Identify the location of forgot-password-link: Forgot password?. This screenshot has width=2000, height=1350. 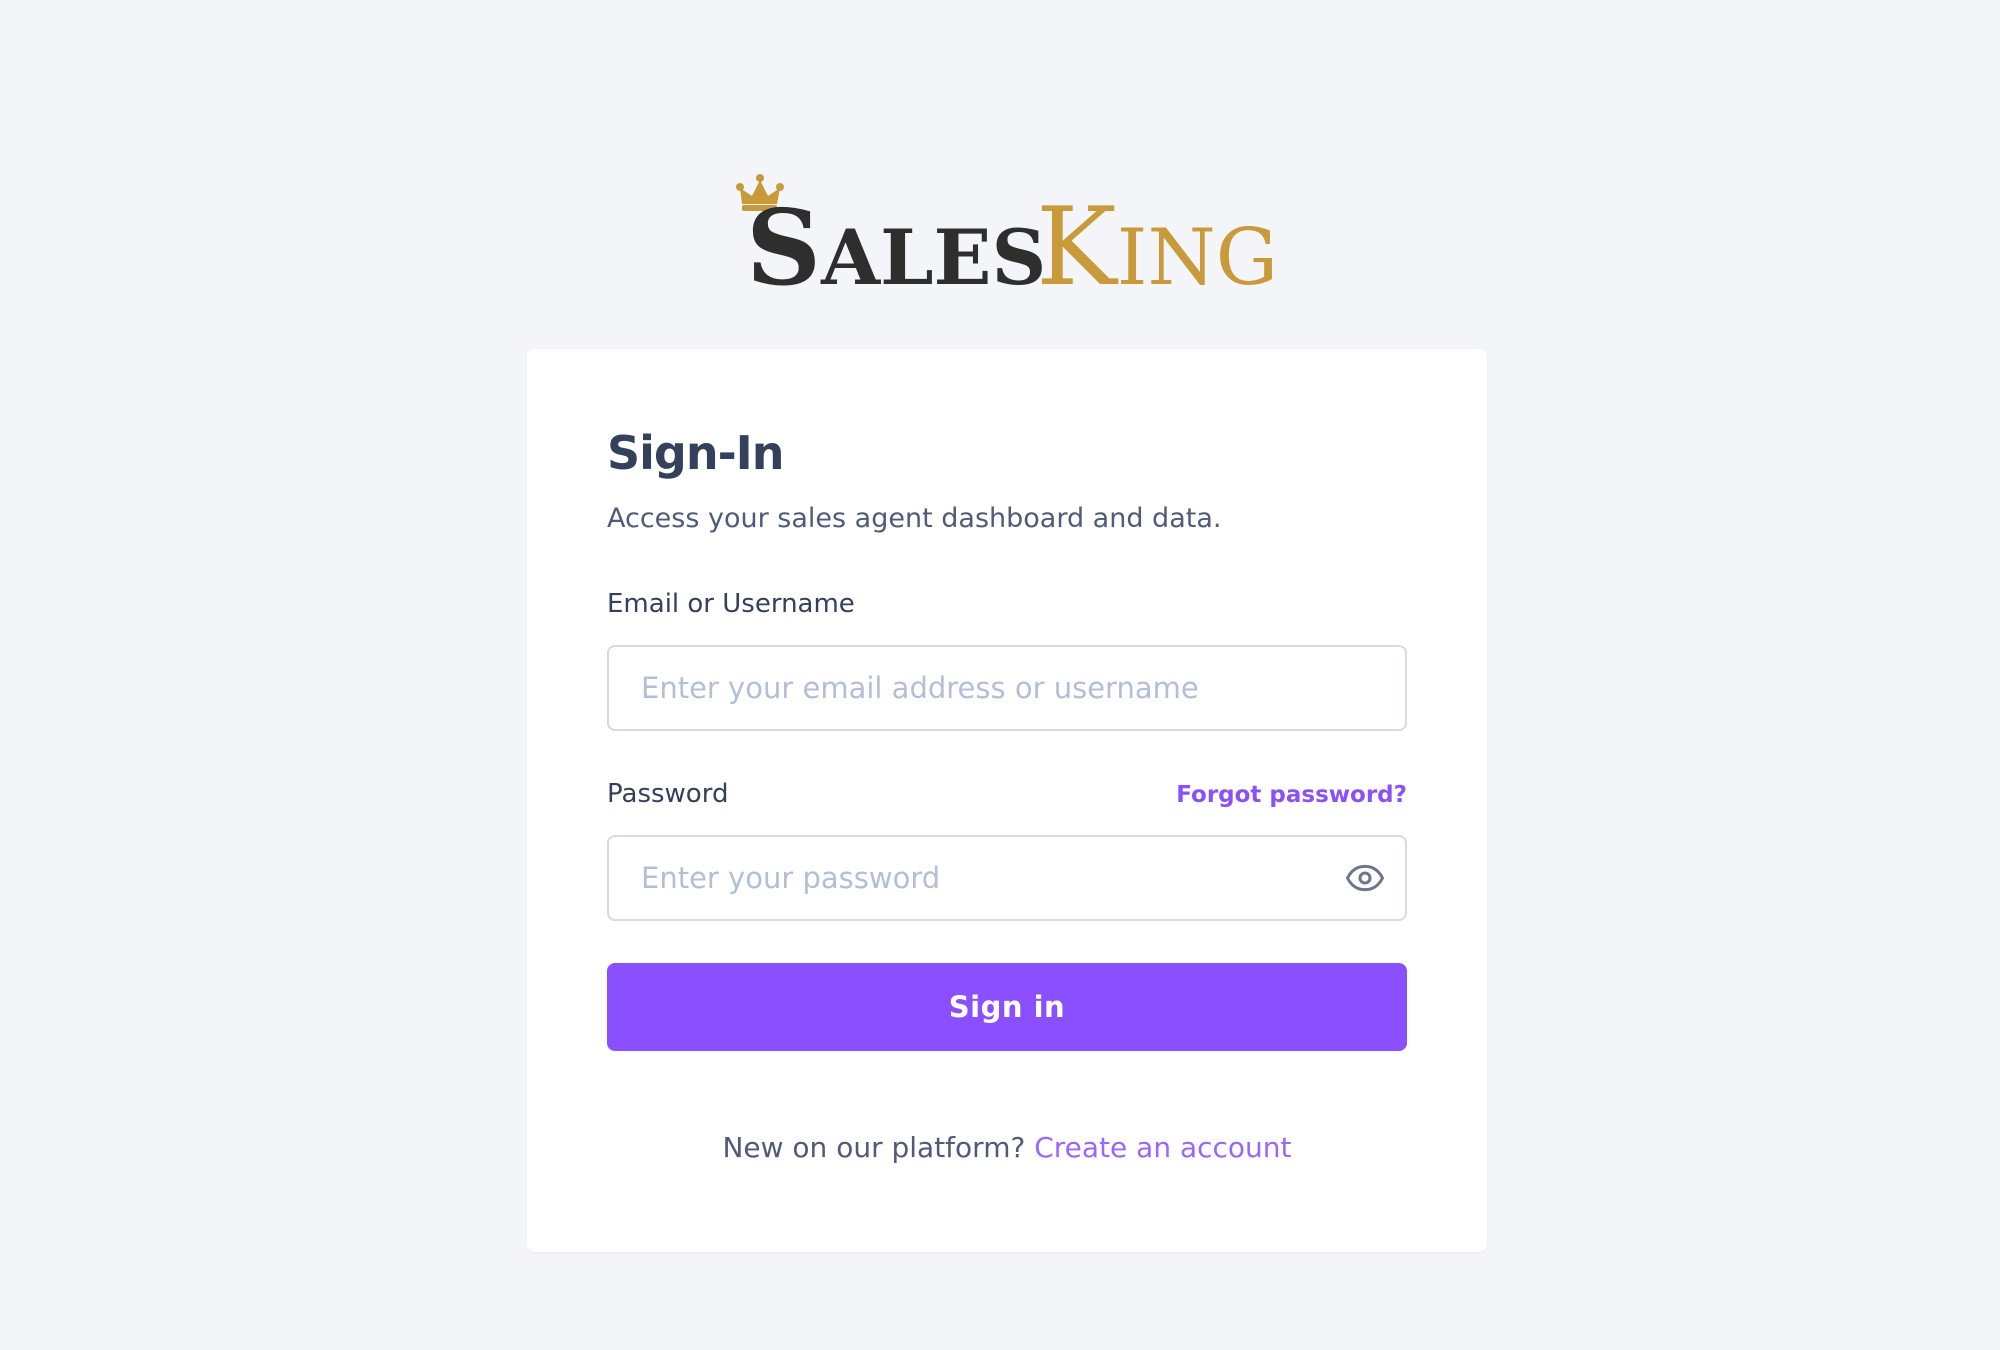
(1291, 795).